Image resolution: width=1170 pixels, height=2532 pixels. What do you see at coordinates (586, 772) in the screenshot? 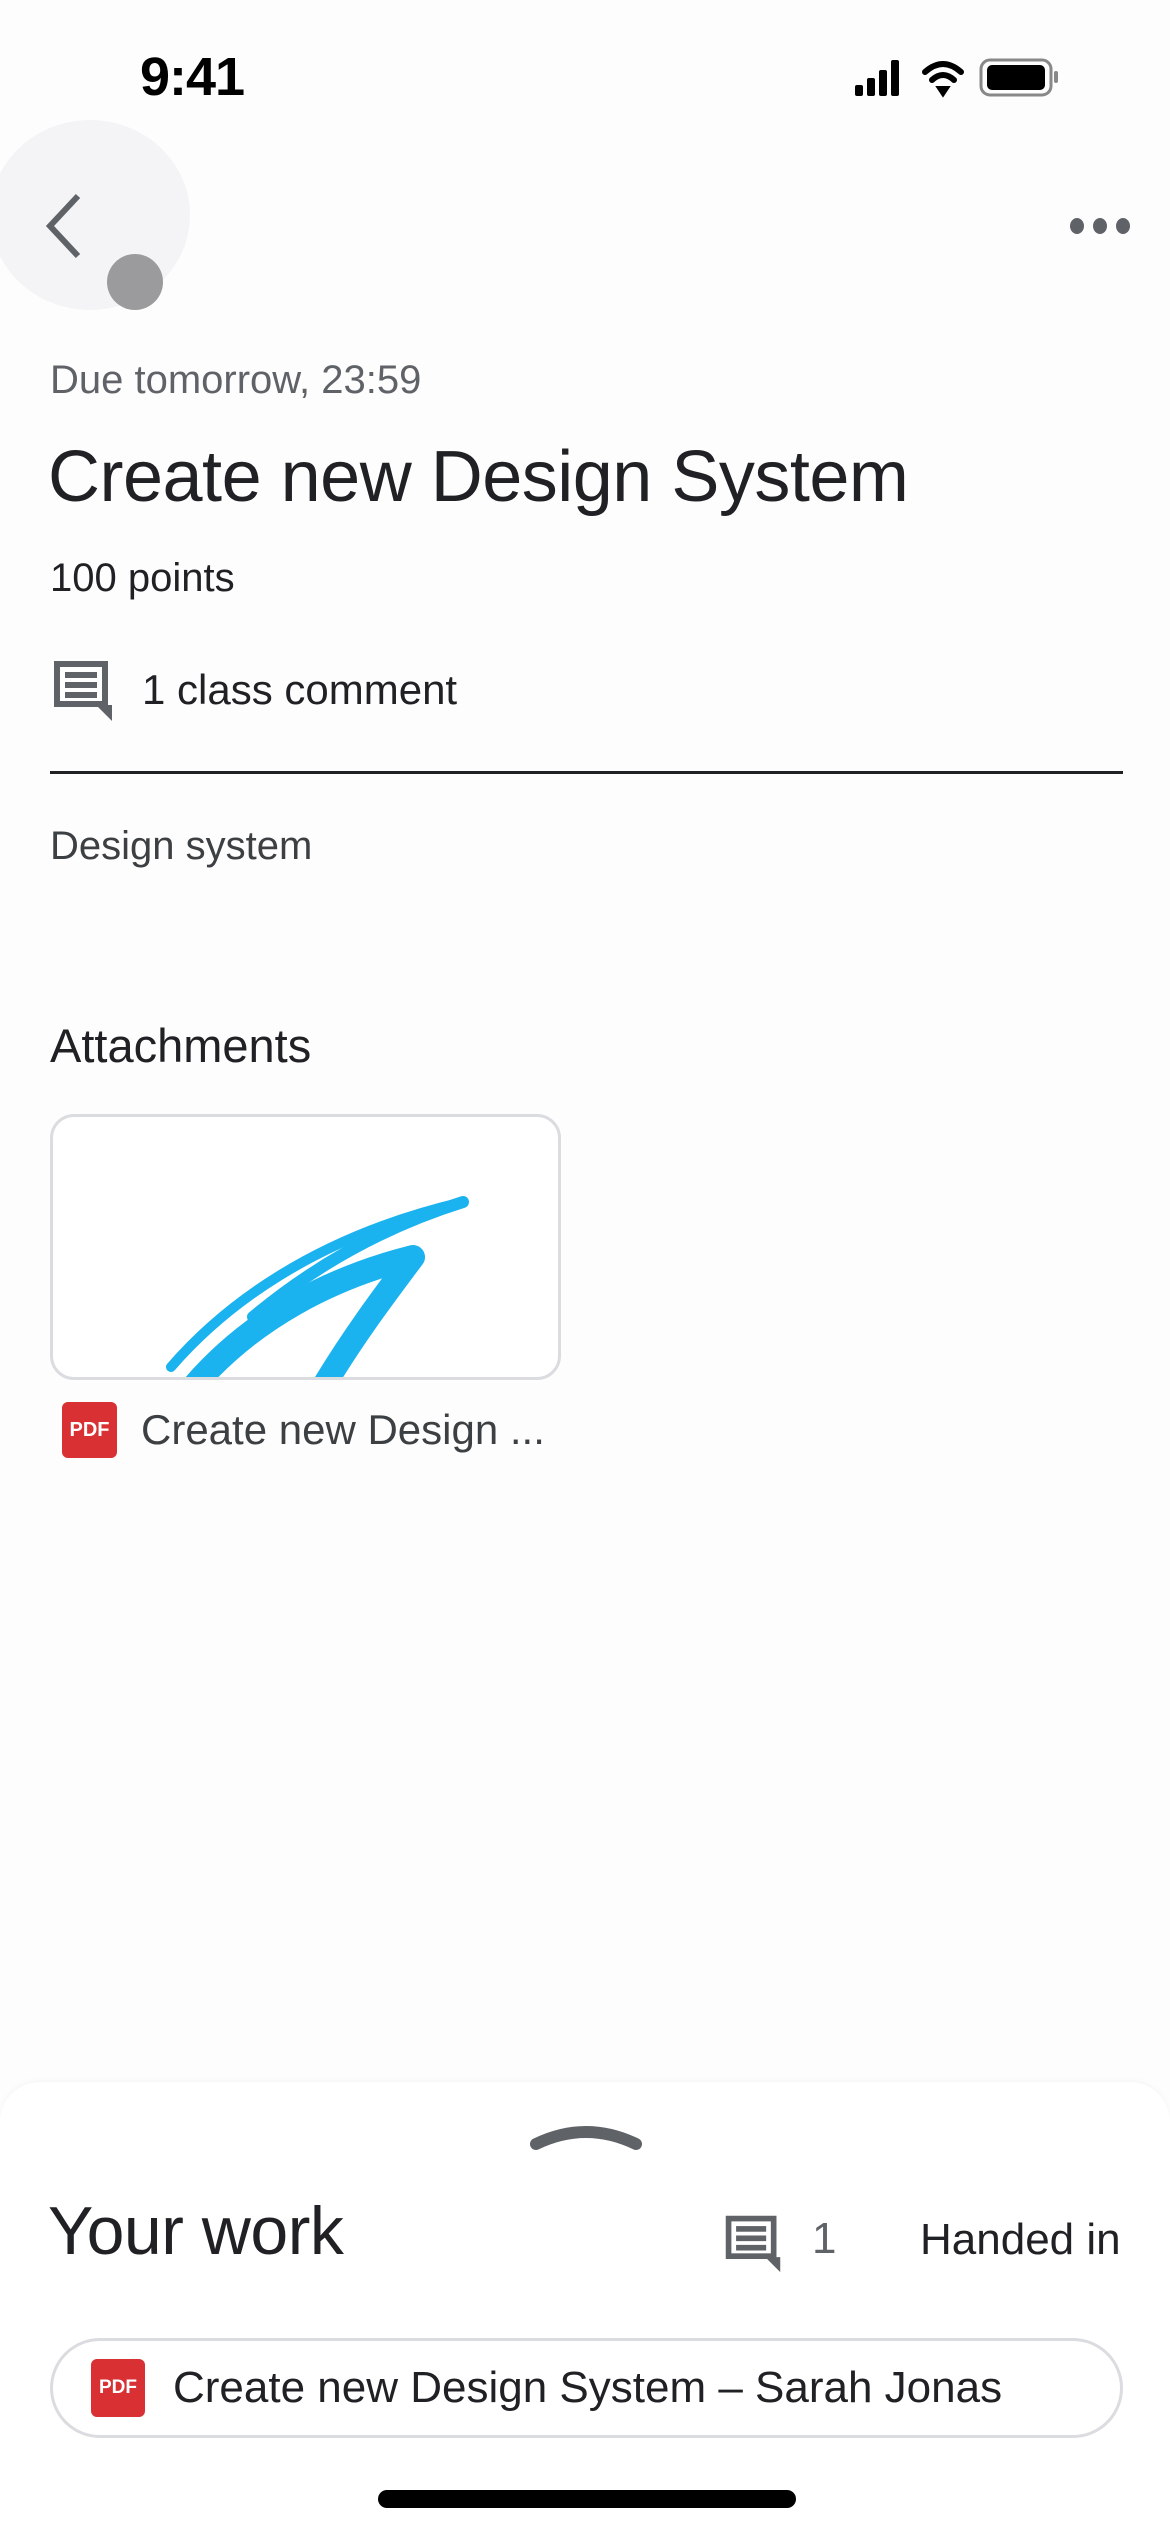
I see `divider` at bounding box center [586, 772].